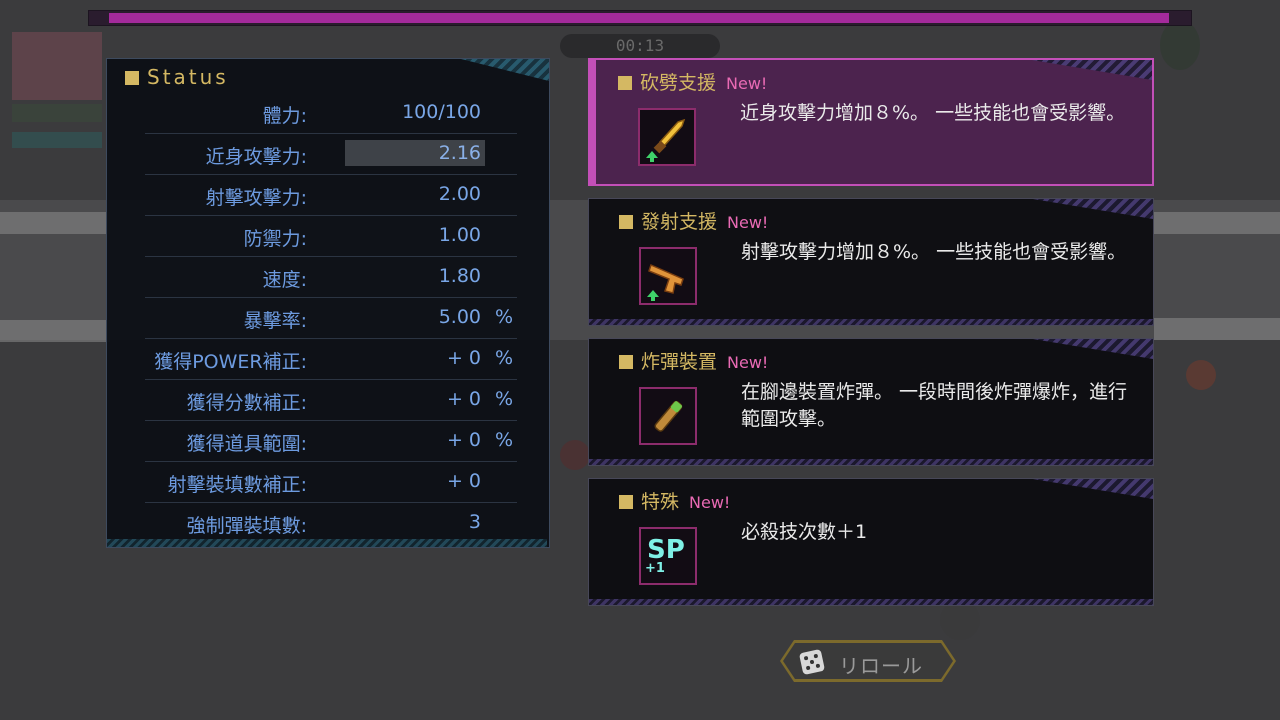  What do you see at coordinates (331, 400) in the screenshot?
I see `stat-row-score-bonus: 獲得分數補正: + 0%` at bounding box center [331, 400].